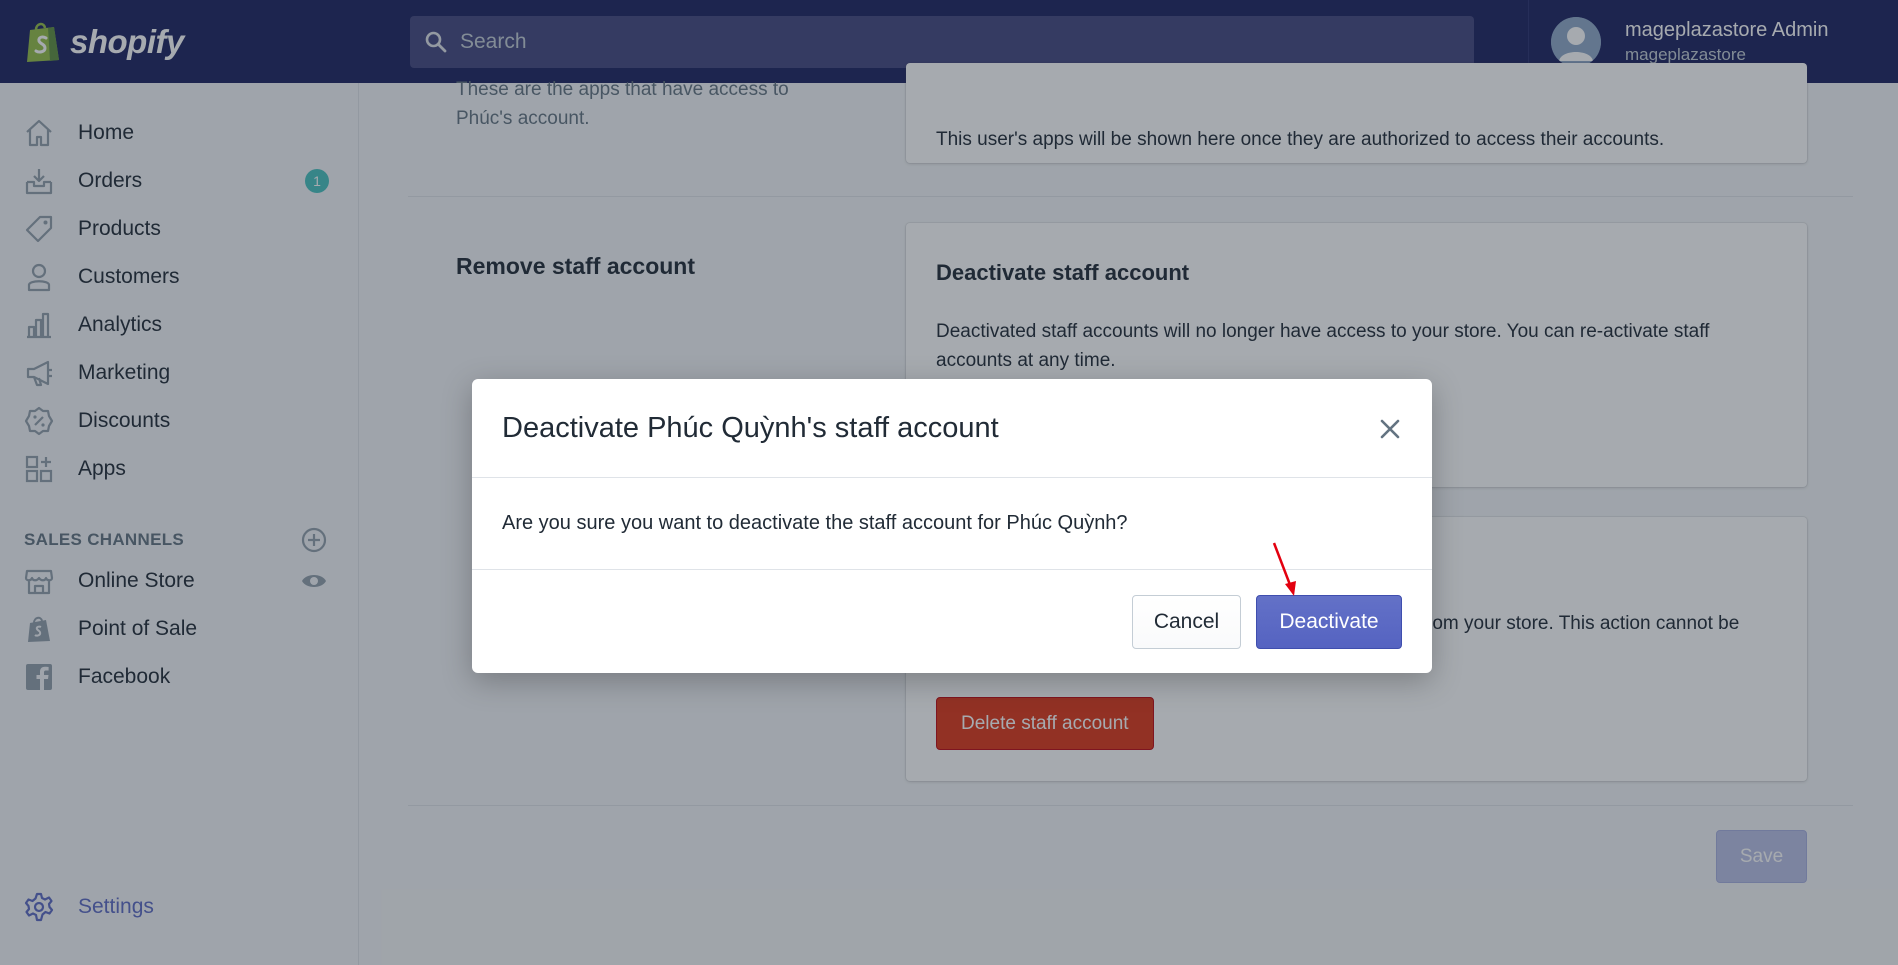  I want to click on close-icon, so click(1390, 429).